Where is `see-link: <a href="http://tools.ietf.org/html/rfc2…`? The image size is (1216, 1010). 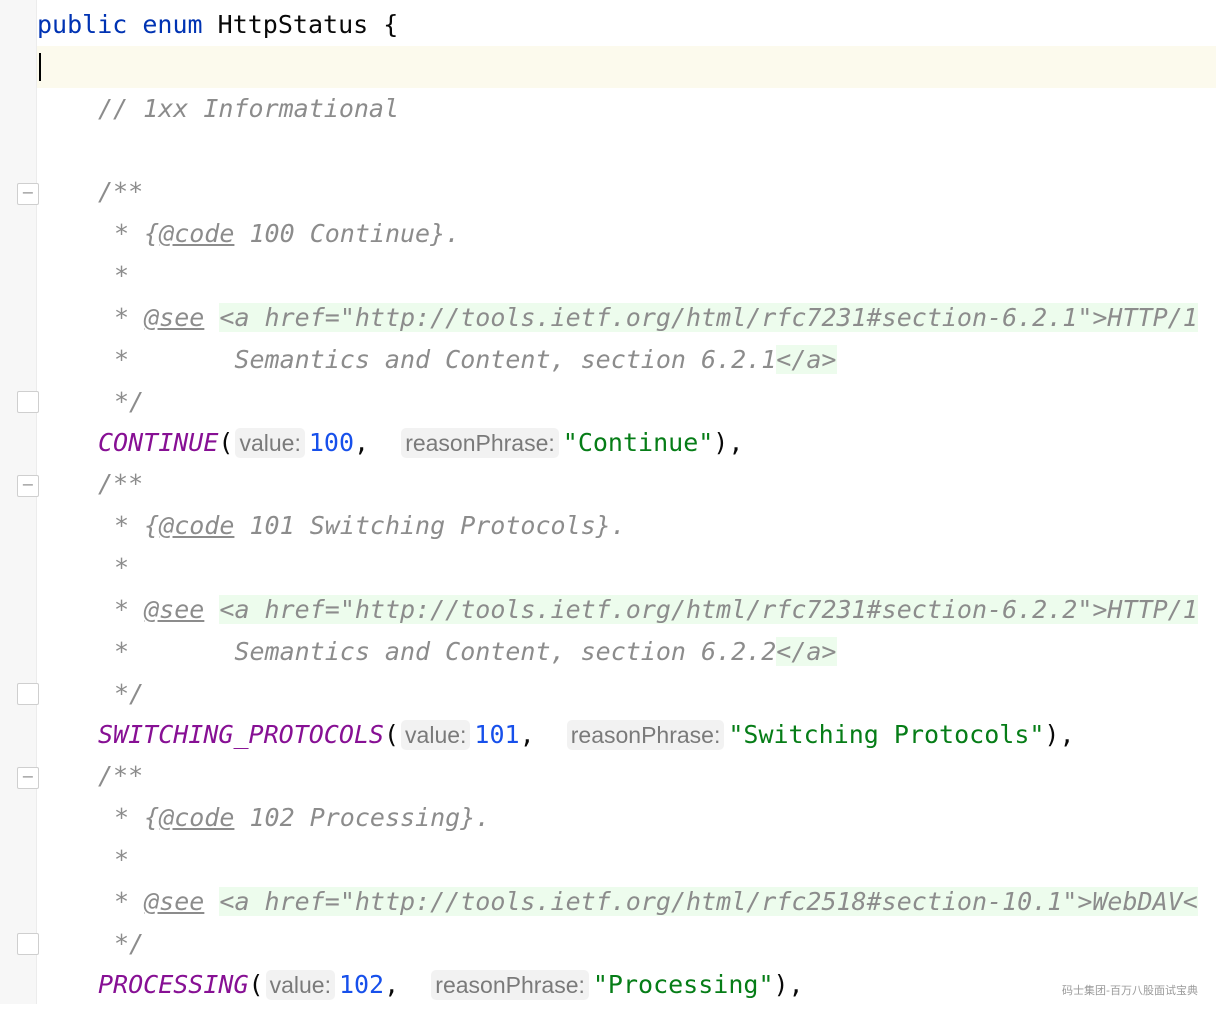 see-link: <a href="http://tools.ietf.org/html/rfc2… is located at coordinates (708, 901).